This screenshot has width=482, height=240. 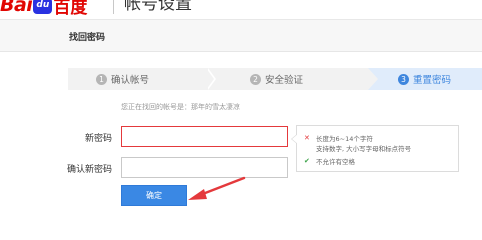 I want to click on account-hint: 您正在找回的帐号是：那年的雪太凄凉, so click(x=180, y=107).